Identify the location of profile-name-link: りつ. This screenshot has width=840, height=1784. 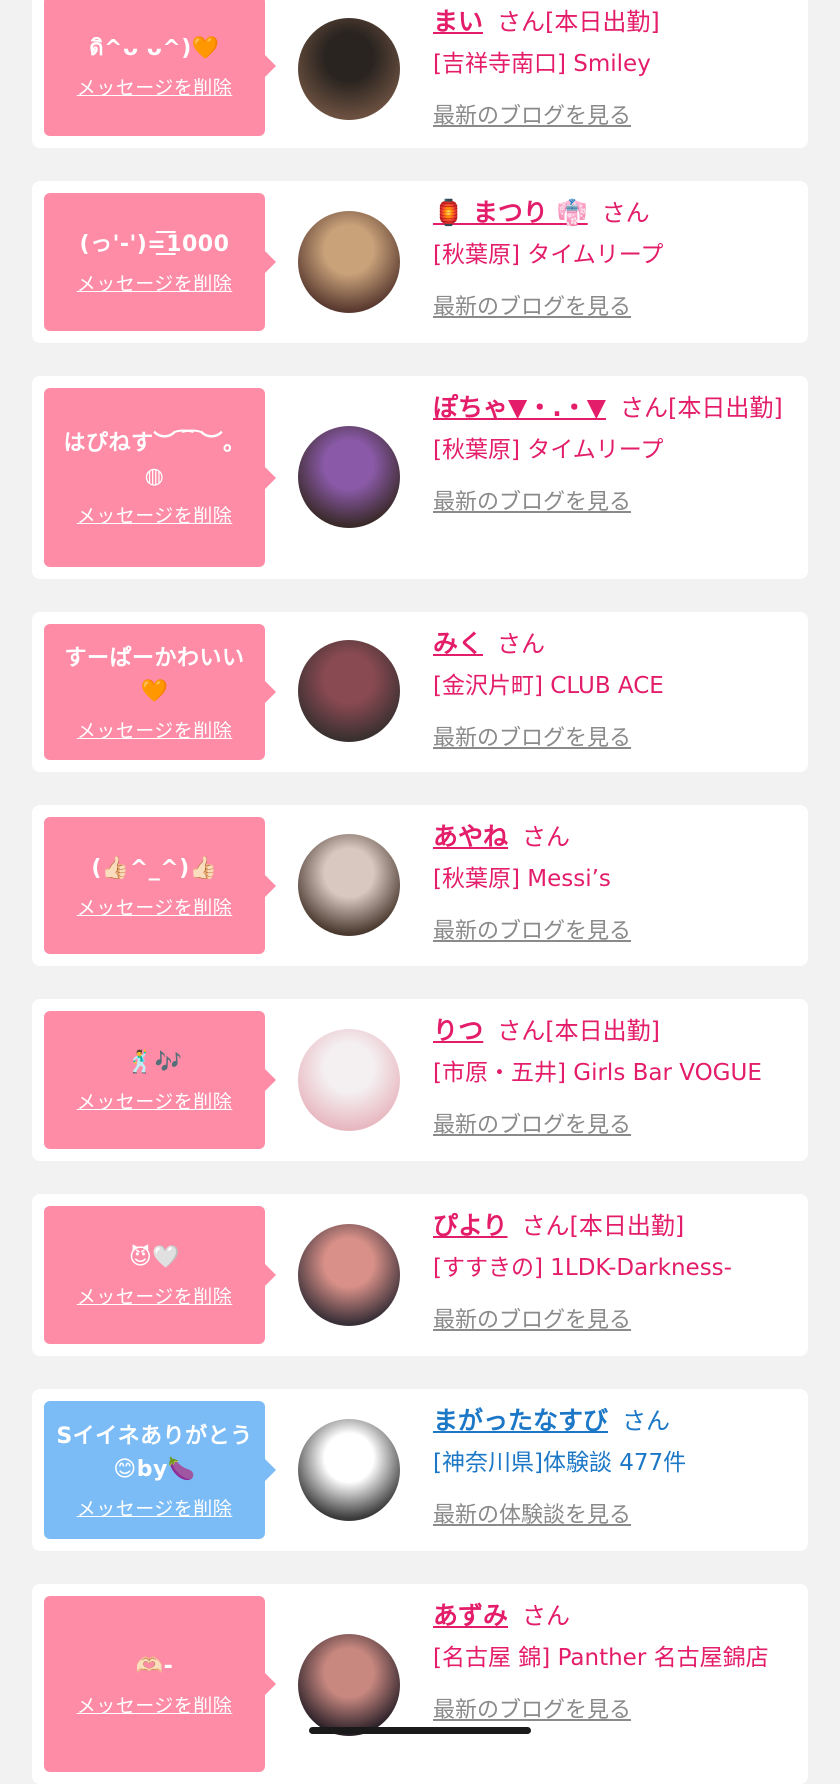
(458, 1030).